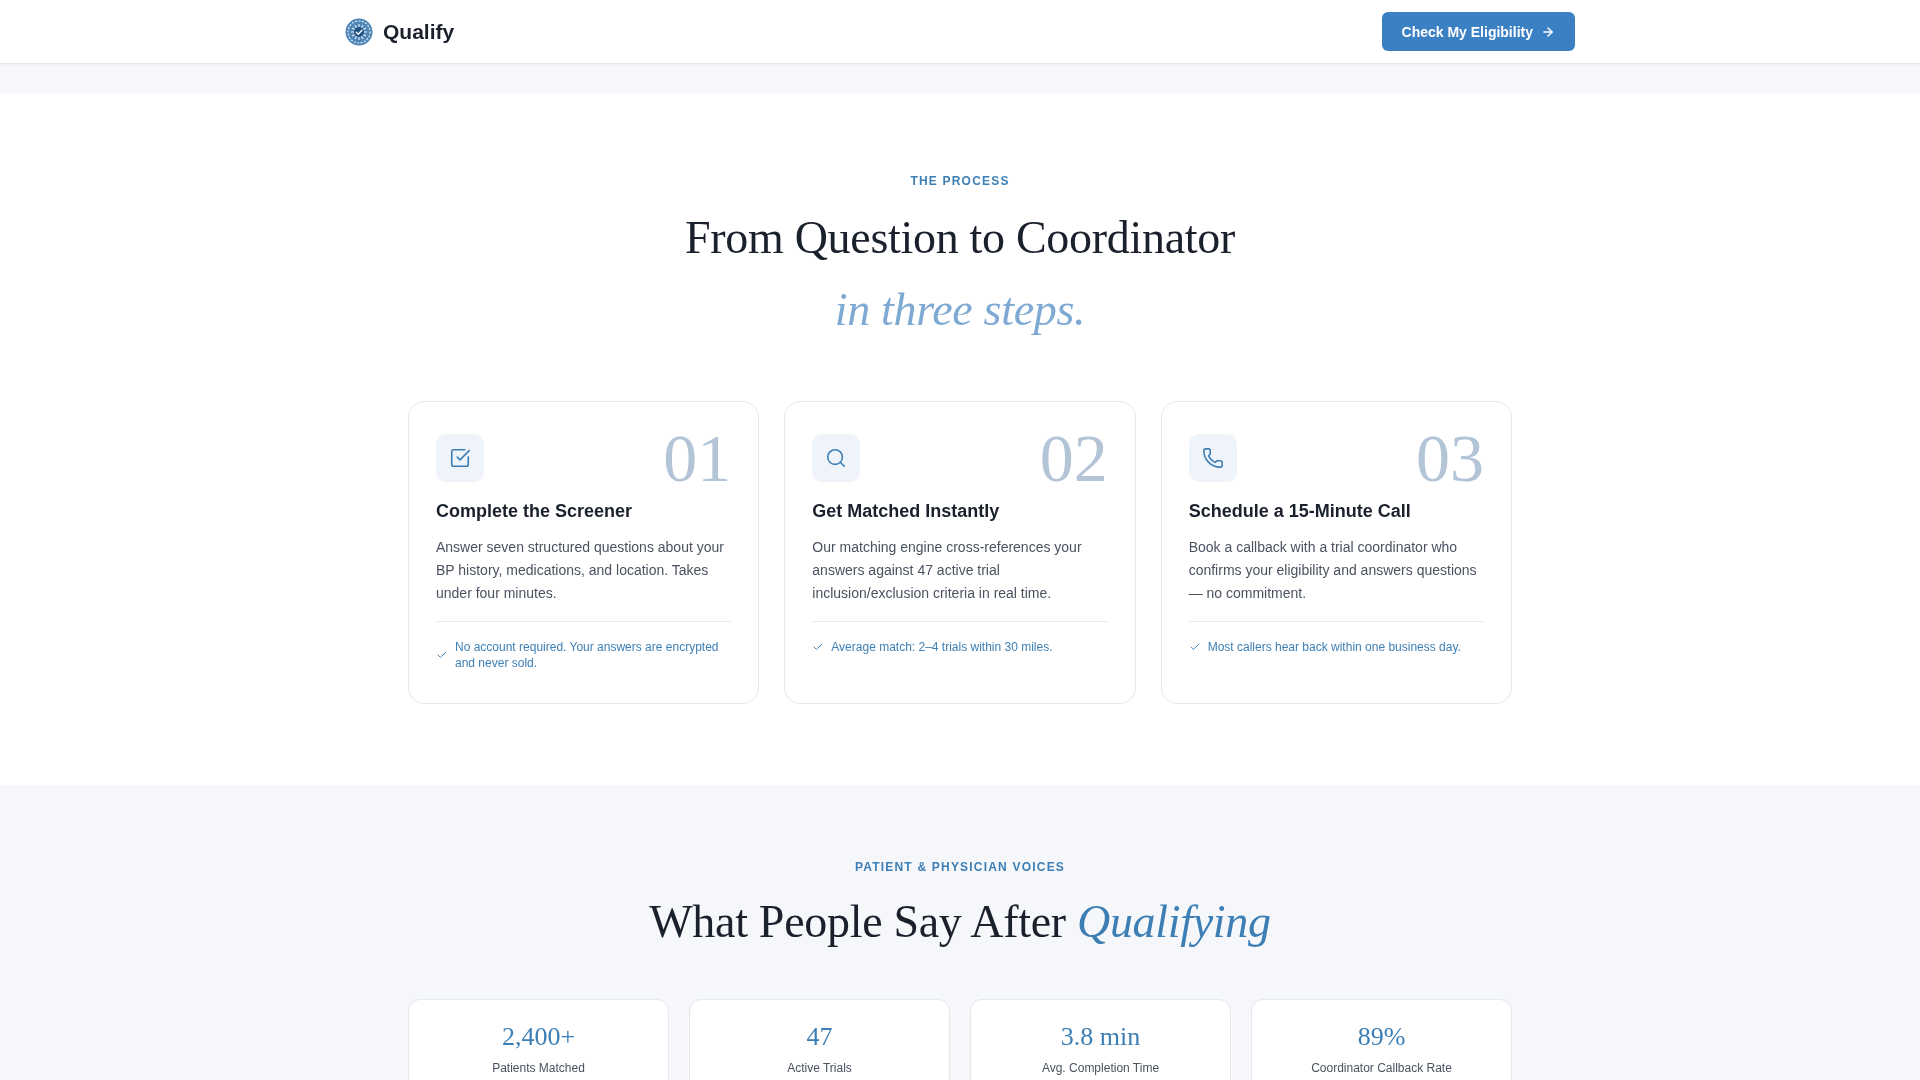 The width and height of the screenshot is (1920, 1080). I want to click on brand-name: Qualify, so click(419, 31).